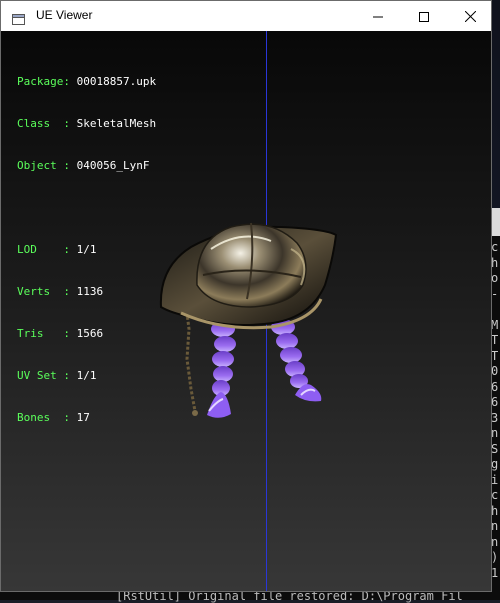 This screenshot has width=500, height=603. I want to click on info-value-bones: 17, so click(83, 417).